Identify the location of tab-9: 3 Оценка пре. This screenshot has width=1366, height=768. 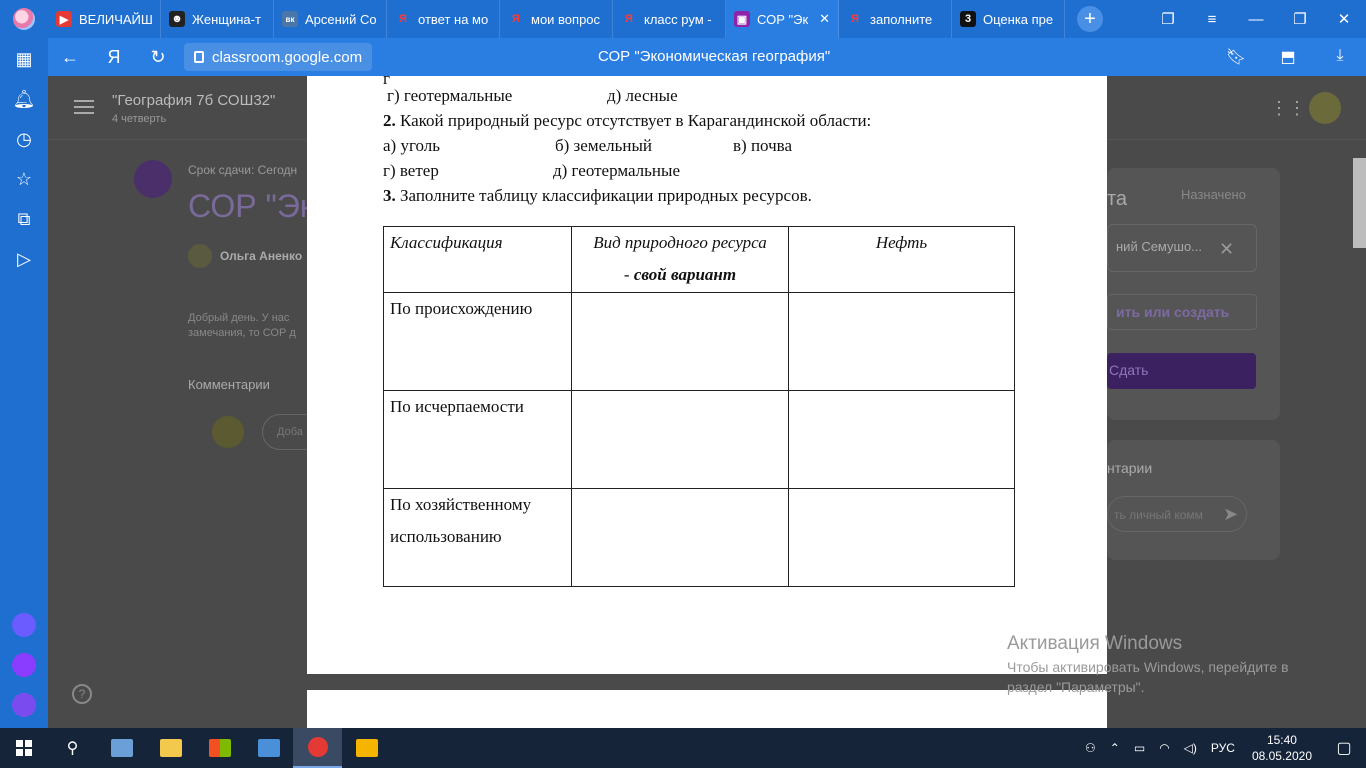
(1008, 19).